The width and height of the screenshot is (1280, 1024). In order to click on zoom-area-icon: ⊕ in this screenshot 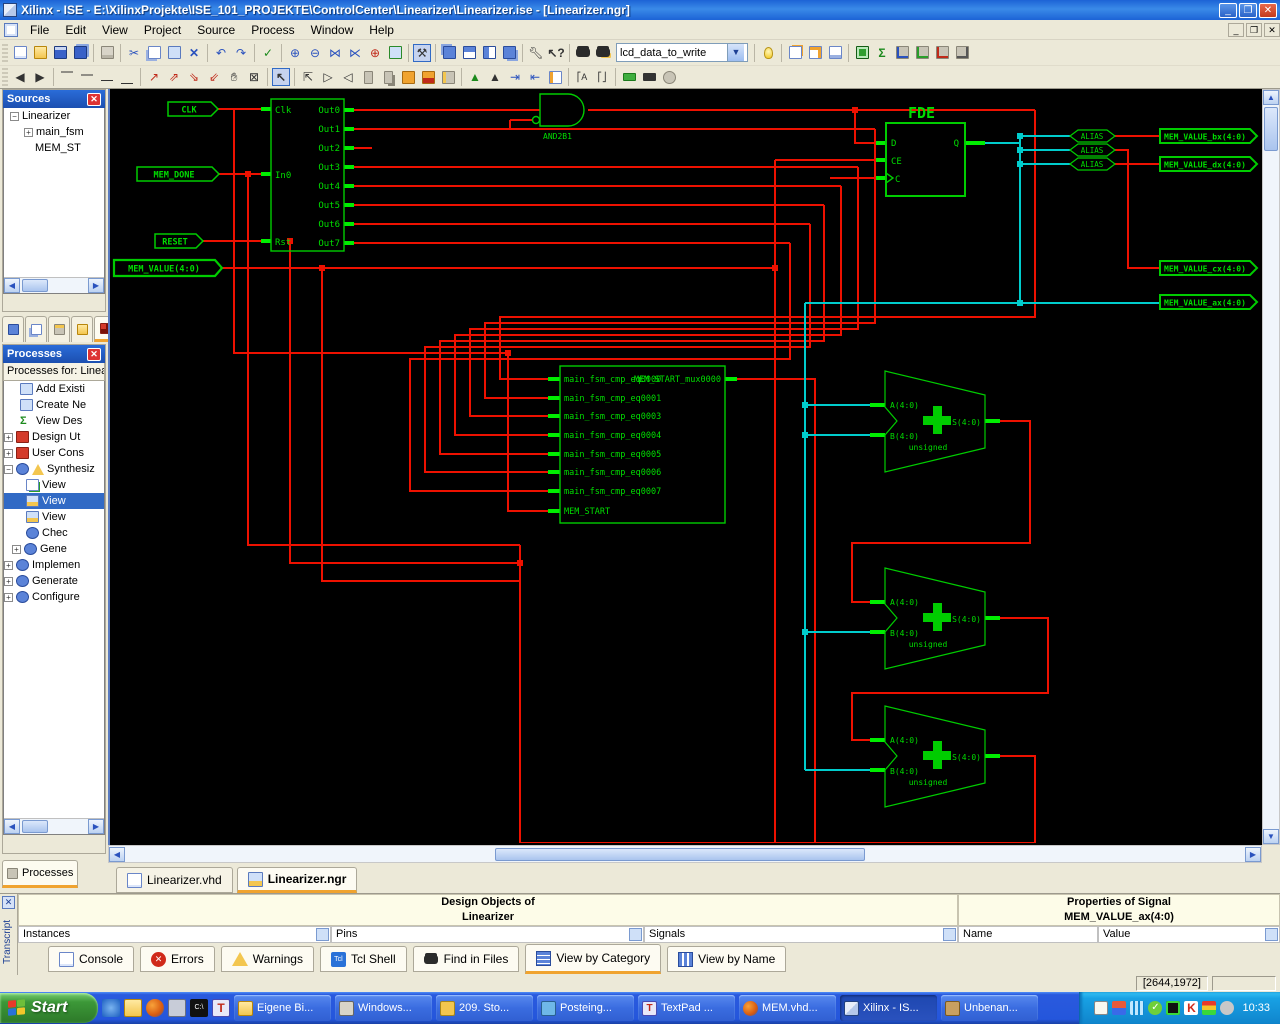, I will do `click(375, 53)`.